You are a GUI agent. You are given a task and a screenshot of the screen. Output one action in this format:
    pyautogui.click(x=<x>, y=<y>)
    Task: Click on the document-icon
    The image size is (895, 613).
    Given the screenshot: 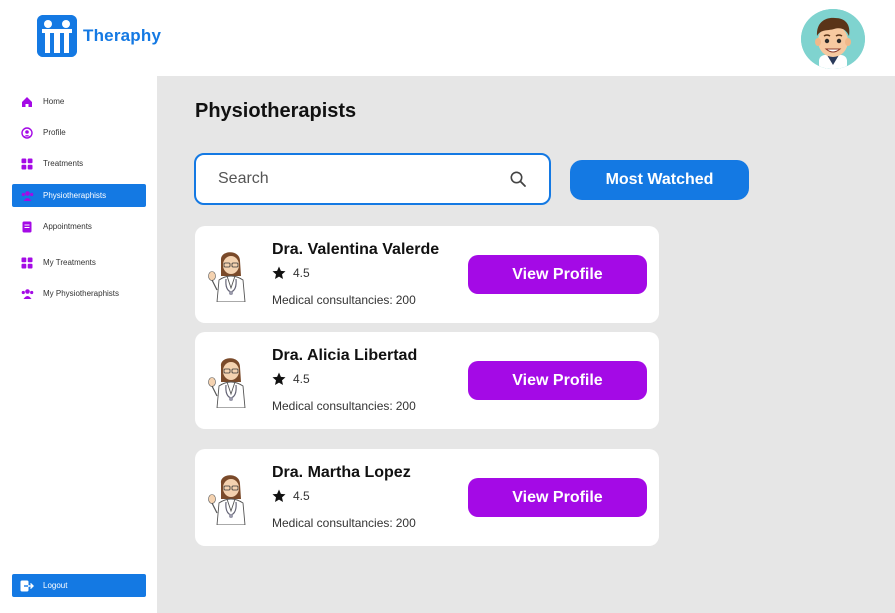 What is the action you would take?
    pyautogui.click(x=27, y=227)
    